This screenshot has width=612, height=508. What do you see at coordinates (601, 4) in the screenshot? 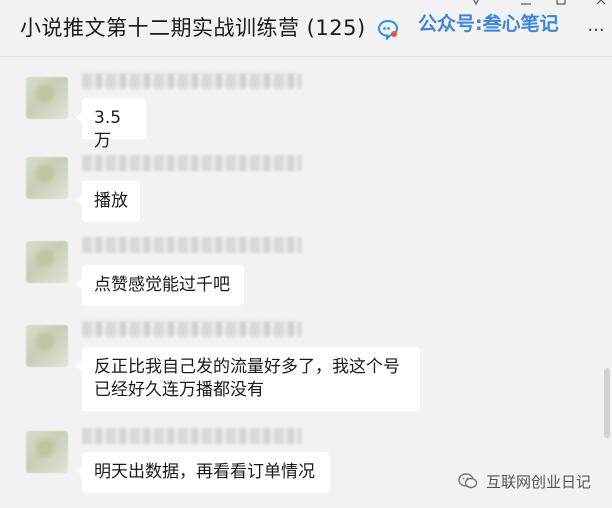
I see `close-icon` at bounding box center [601, 4].